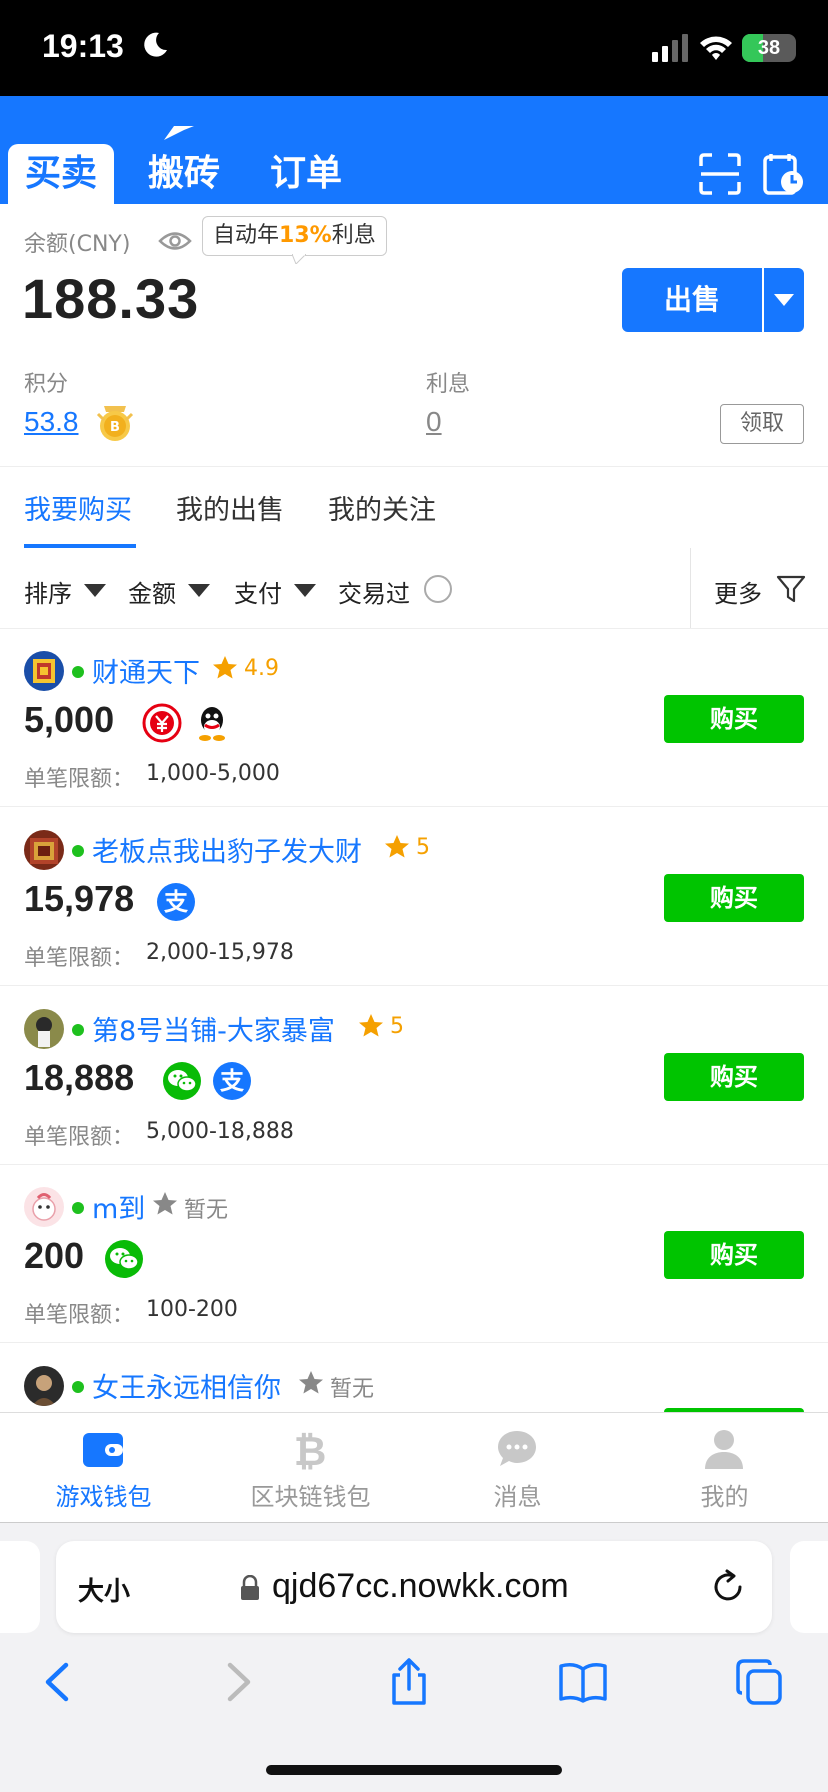  I want to click on limit-value: 1,000-5,000, so click(213, 773).